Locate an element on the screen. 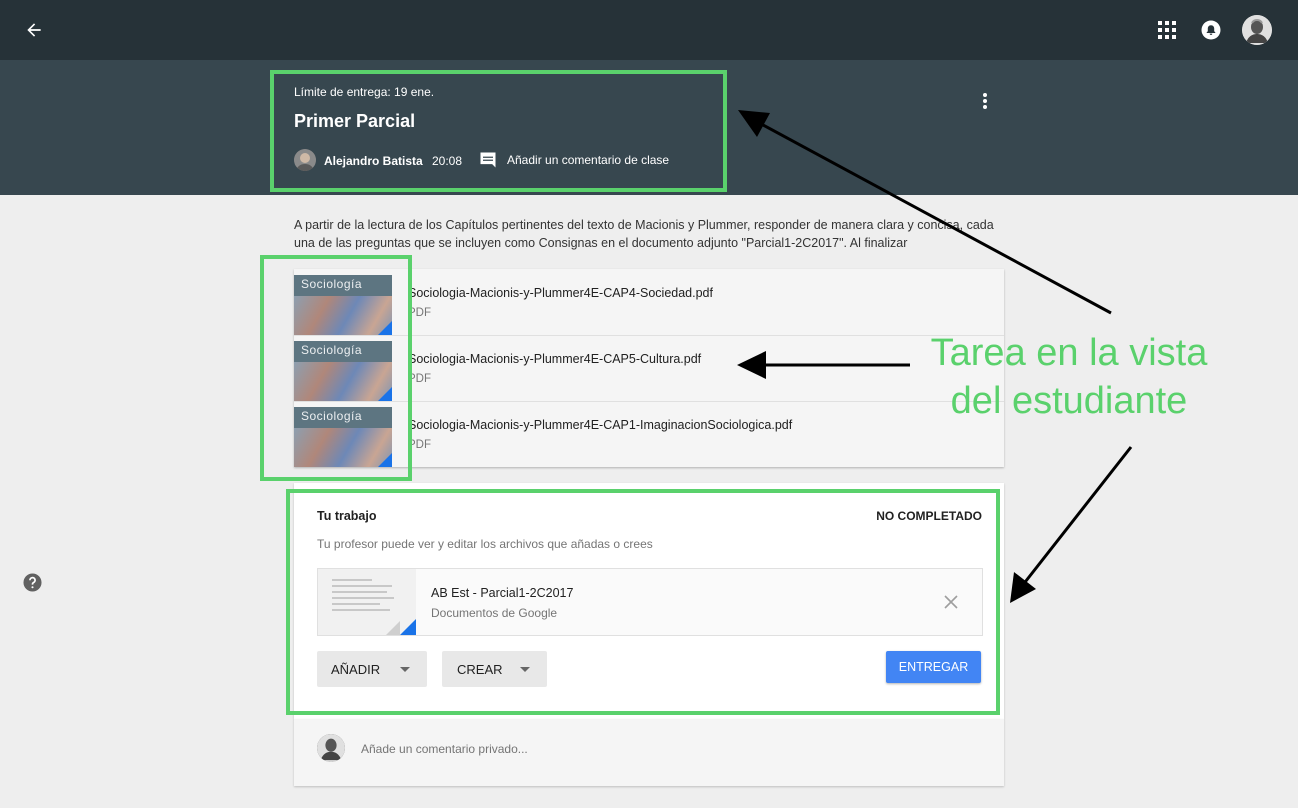 The image size is (1298, 808). arrow-to-header is located at coordinates (925, 212).